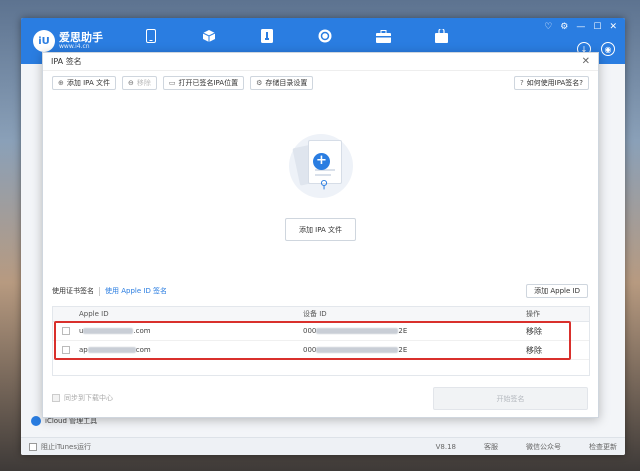 The image size is (640, 471). I want to click on header-device-id: 设备 ID, so click(315, 314).